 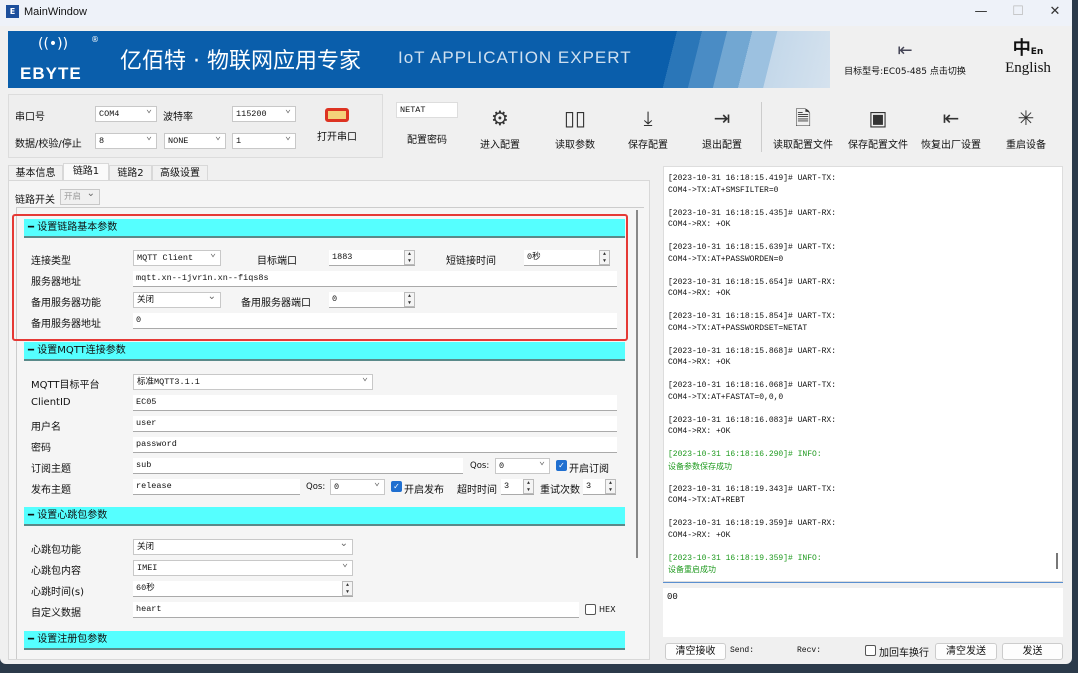 I want to click on maximize-button: ☐, so click(x=1018, y=12).